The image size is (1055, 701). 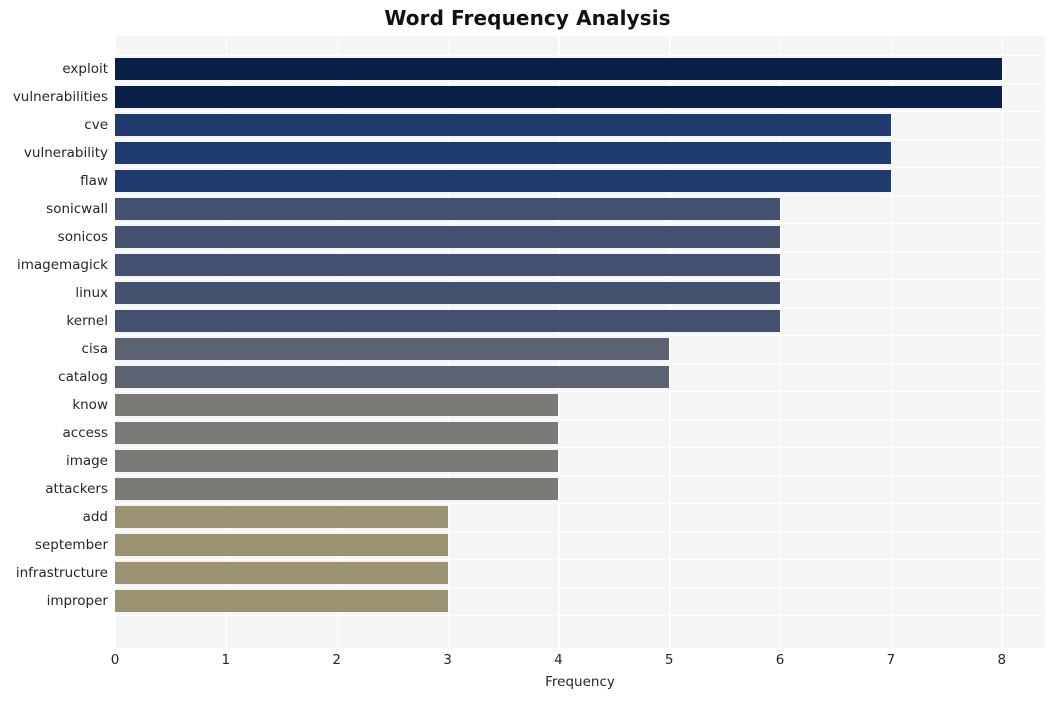 I want to click on y-axis-tick-label: vulnerabilities, so click(x=60, y=97).